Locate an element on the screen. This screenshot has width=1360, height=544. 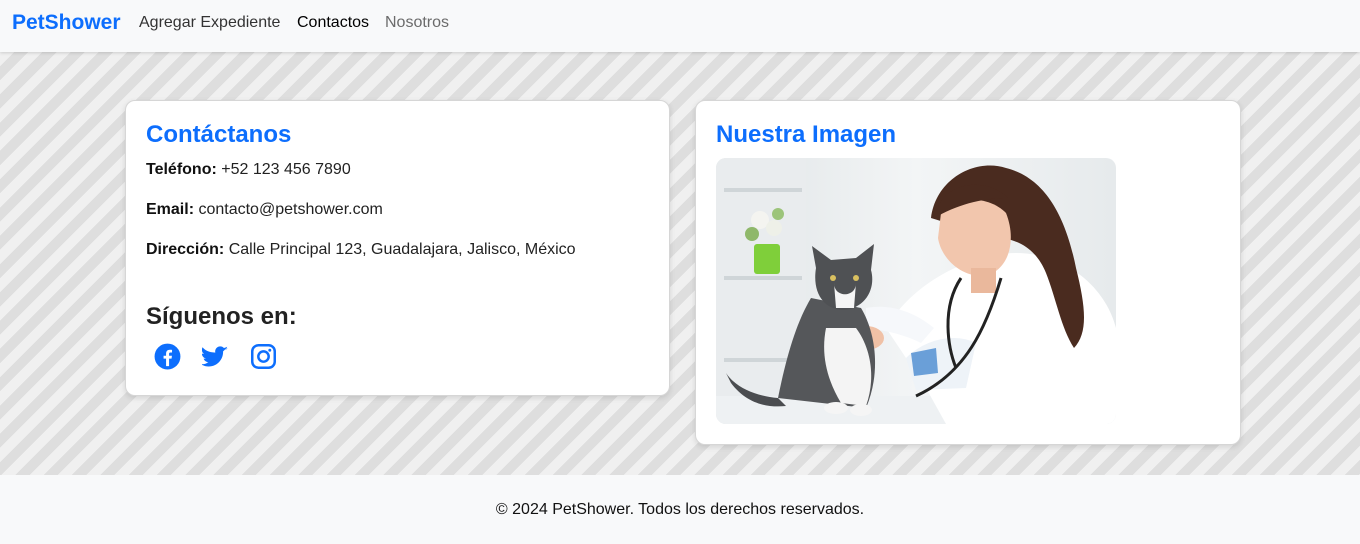
brand-logo-link: PetShower is located at coordinates (66, 23).